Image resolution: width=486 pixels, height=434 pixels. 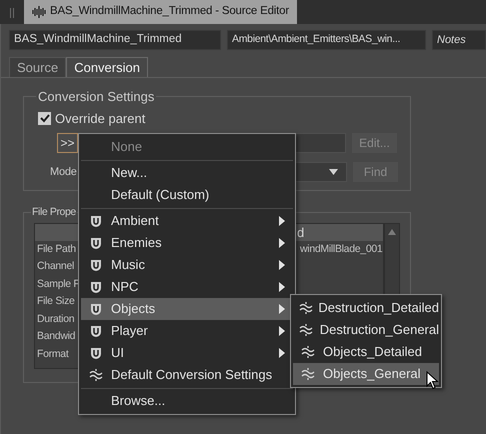 I want to click on property-value: windMillBlade_001, so click(x=341, y=249).